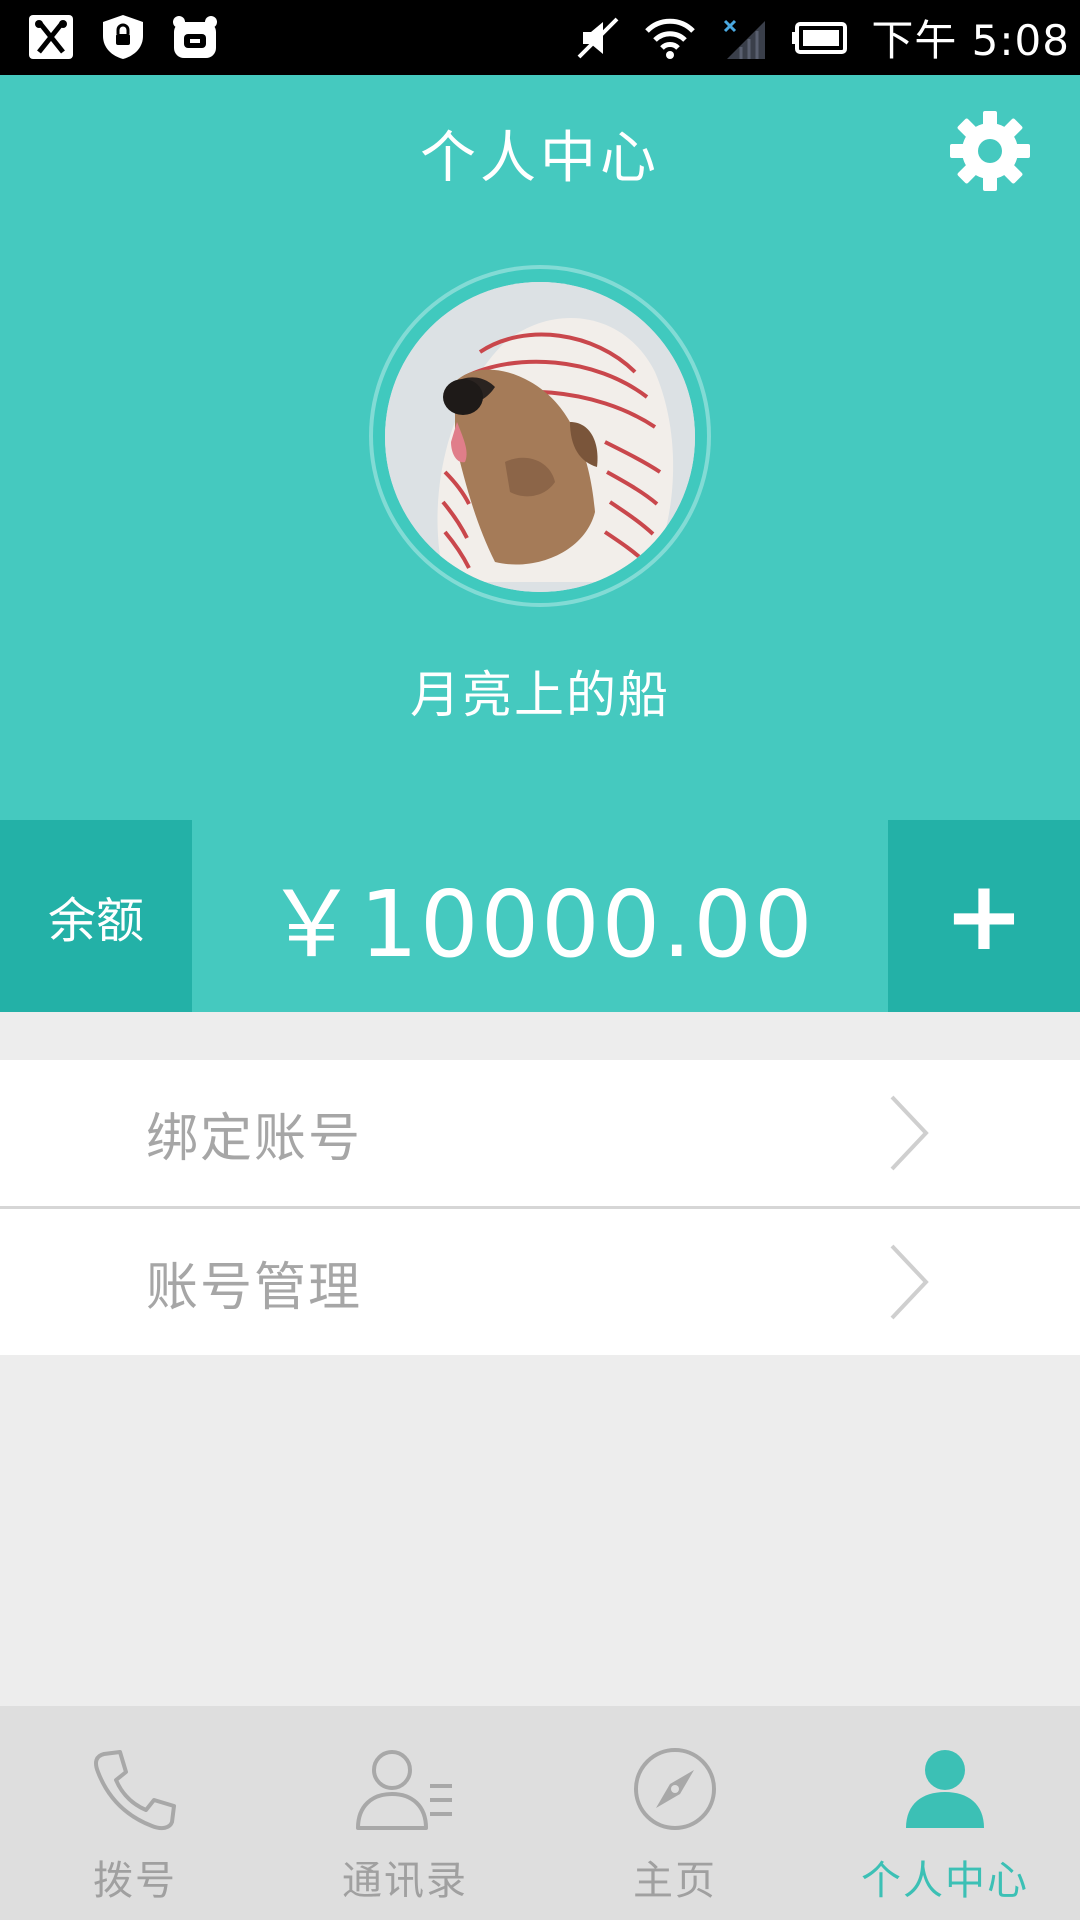  Describe the element at coordinates (675, 1881) in the screenshot. I see `nav-label: 主页` at that location.